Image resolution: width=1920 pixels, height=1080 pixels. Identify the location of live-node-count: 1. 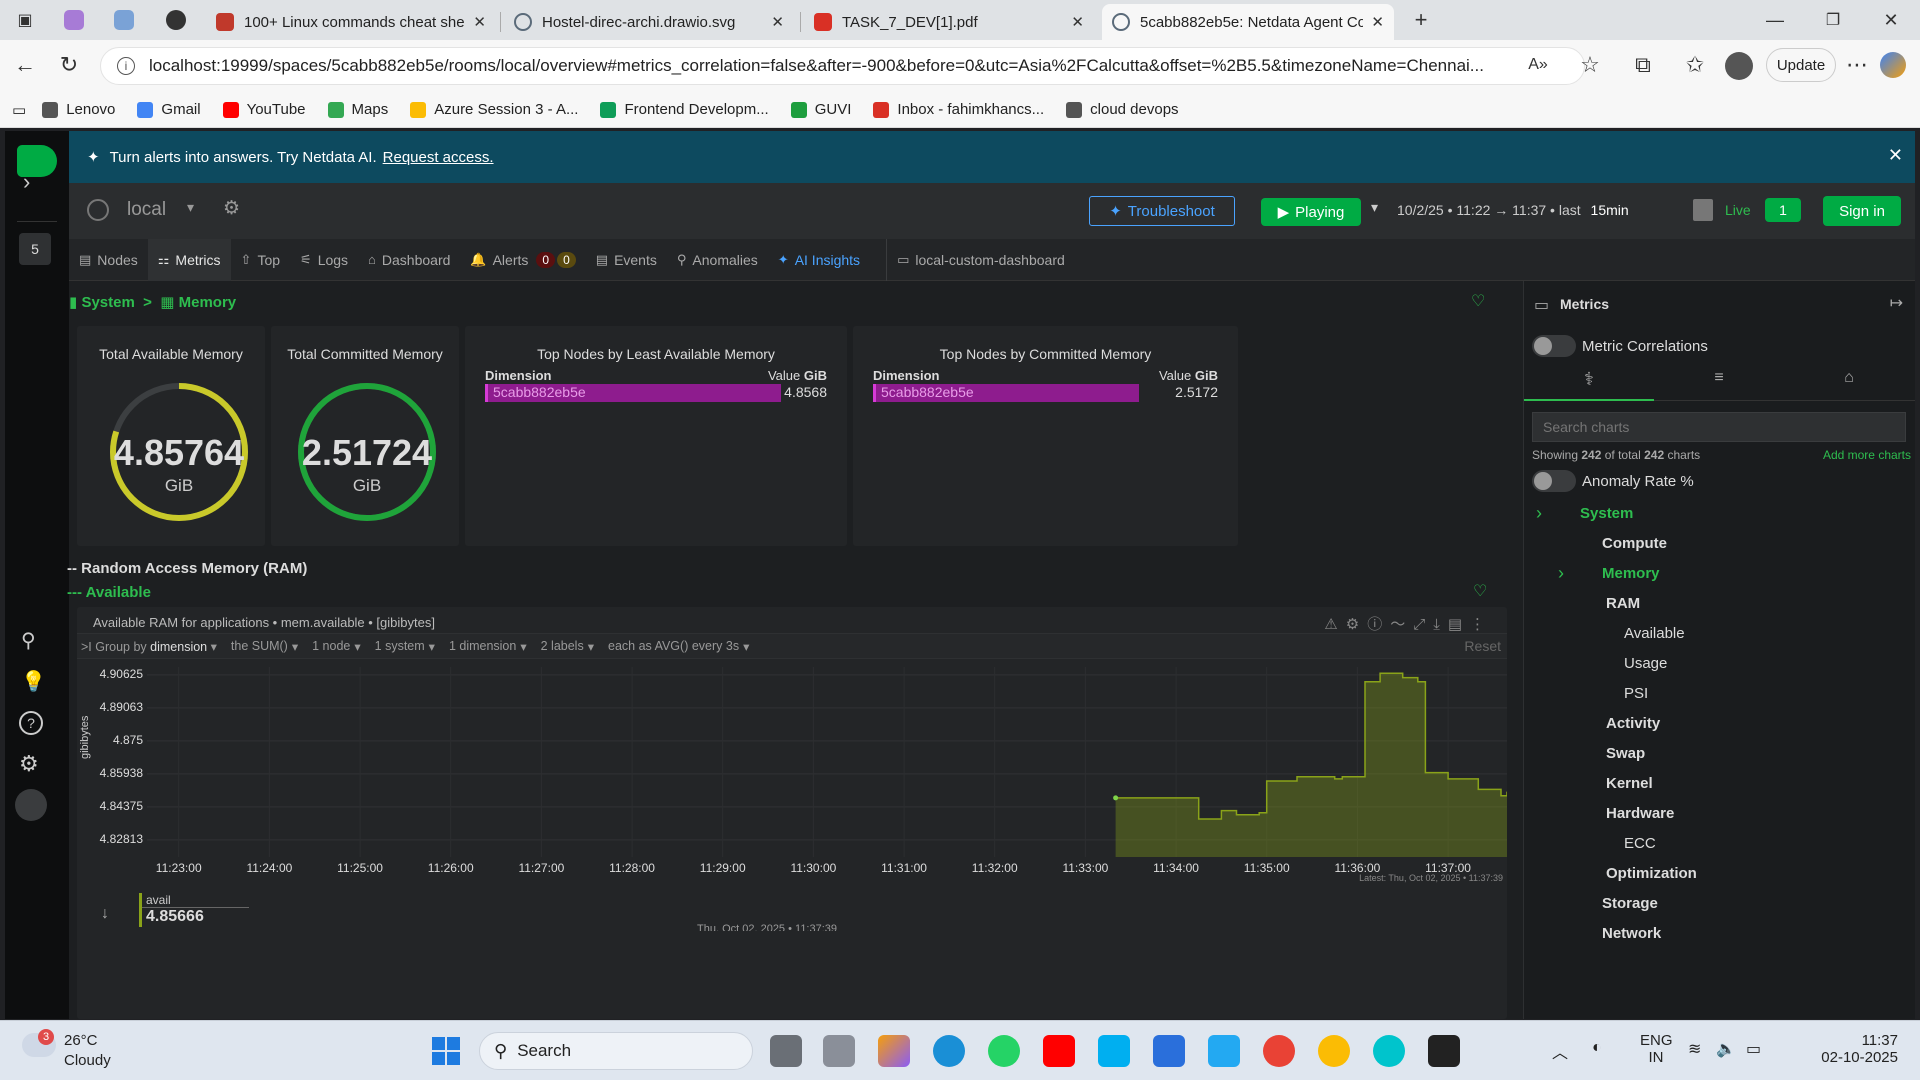
(1783, 210).